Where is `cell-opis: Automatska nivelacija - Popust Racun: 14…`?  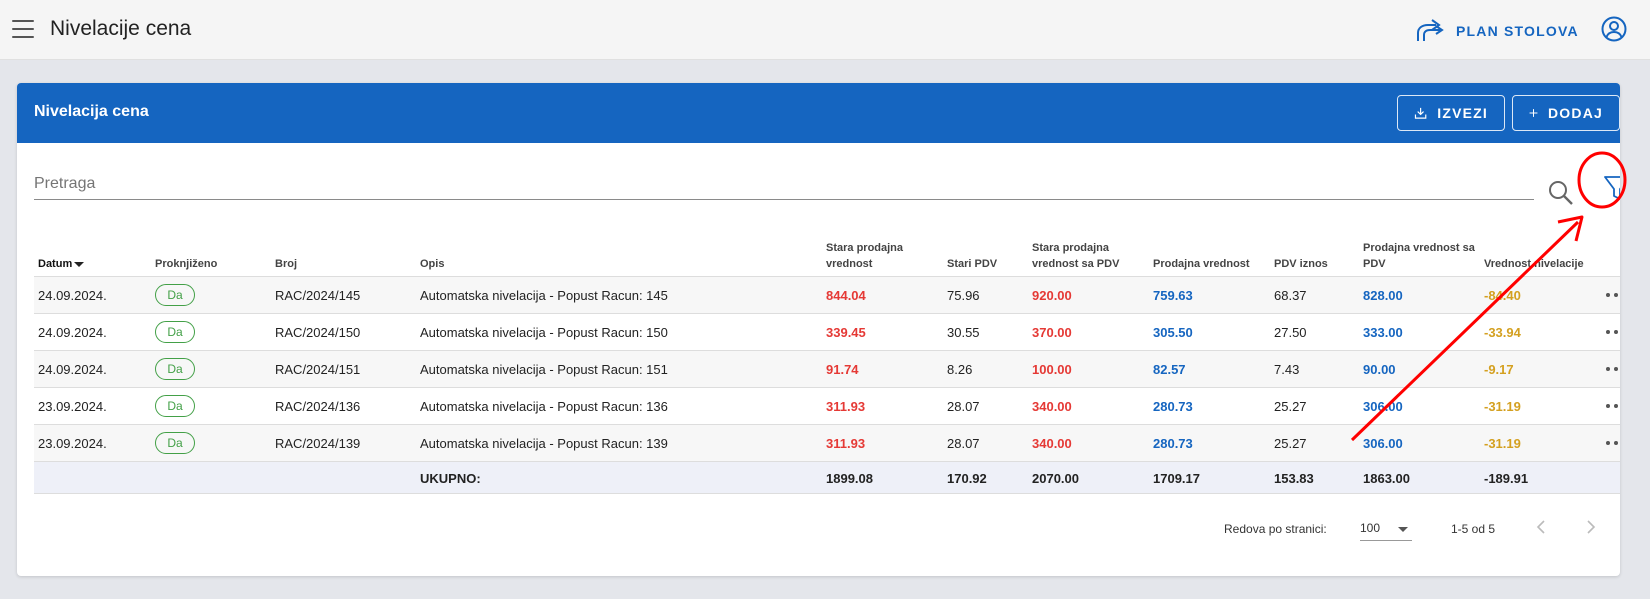 cell-opis: Automatska nivelacija - Popust Racun: 14… is located at coordinates (544, 295).